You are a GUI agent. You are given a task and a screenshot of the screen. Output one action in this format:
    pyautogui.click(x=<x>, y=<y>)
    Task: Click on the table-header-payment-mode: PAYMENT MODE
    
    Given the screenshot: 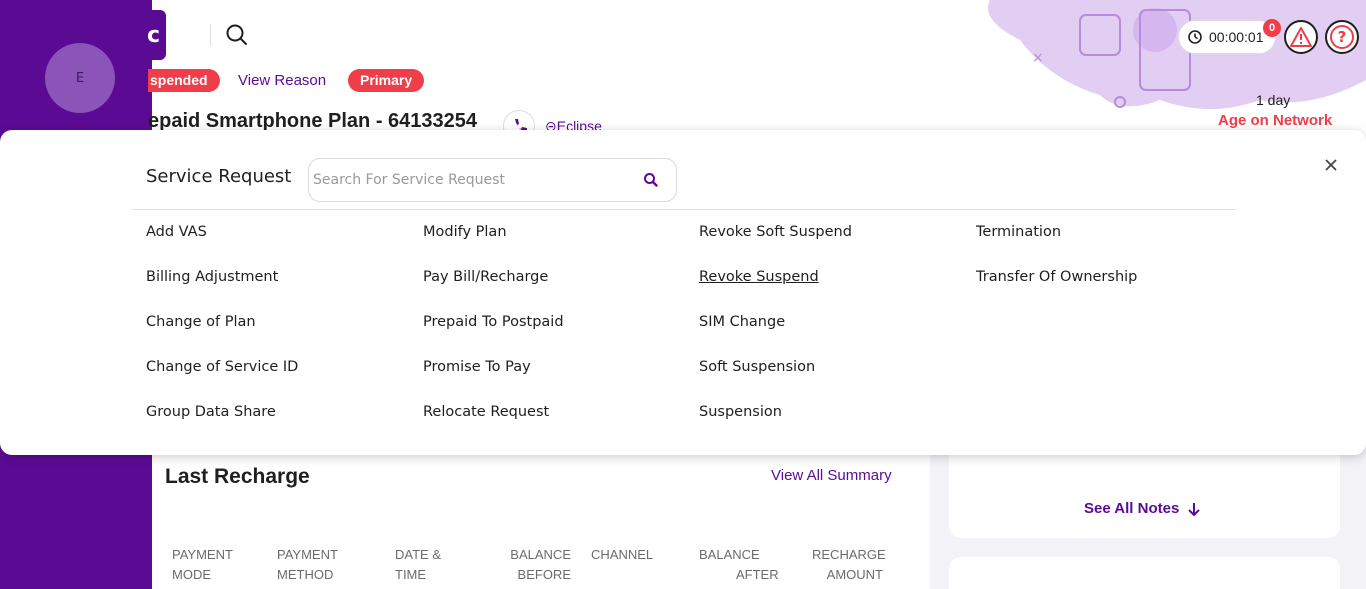 What is the action you would take?
    pyautogui.click(x=202, y=564)
    